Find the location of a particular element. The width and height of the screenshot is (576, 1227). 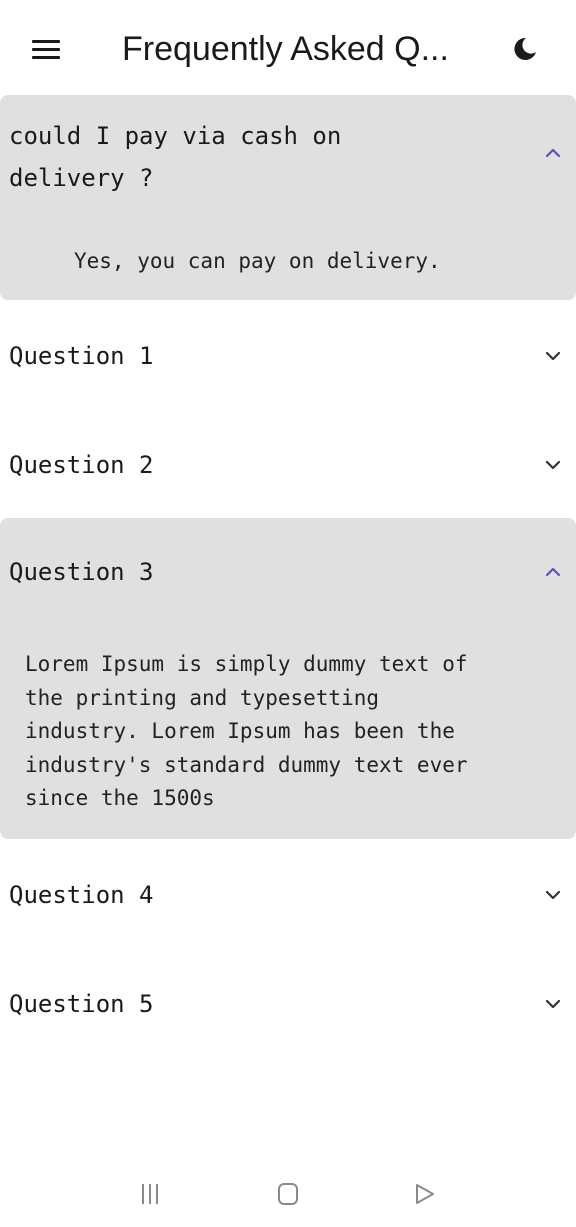

dark-mode-moon-icon is located at coordinates (525, 49).